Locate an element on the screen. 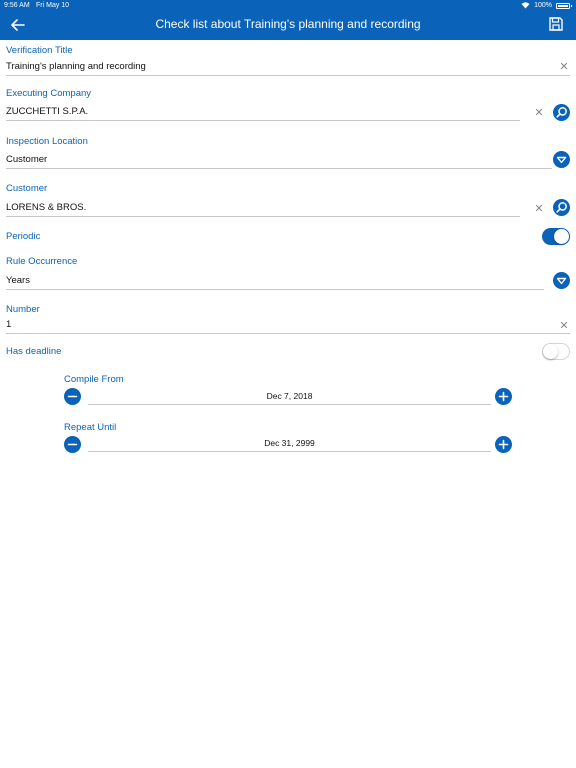  rule-occurrence-value: Years is located at coordinates (18, 280).